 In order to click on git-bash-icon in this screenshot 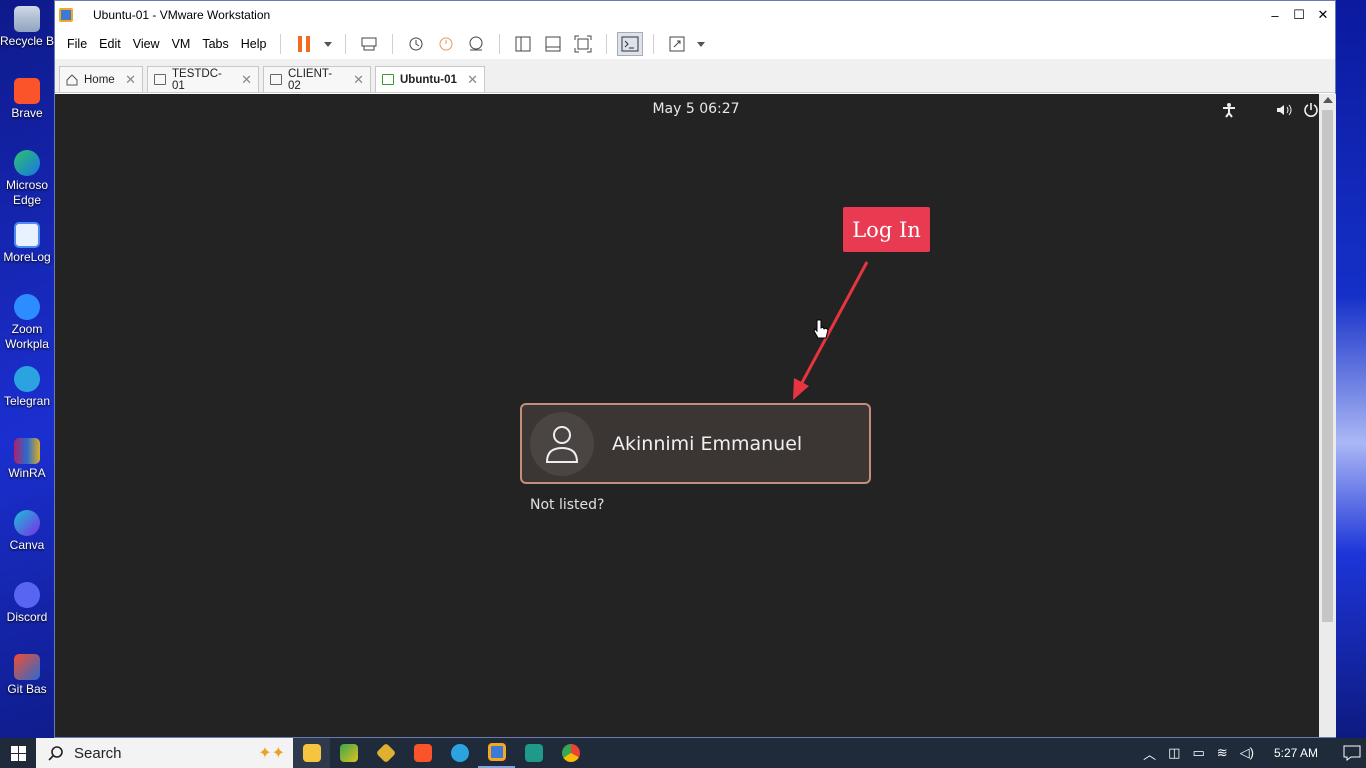, I will do `click(27, 667)`.